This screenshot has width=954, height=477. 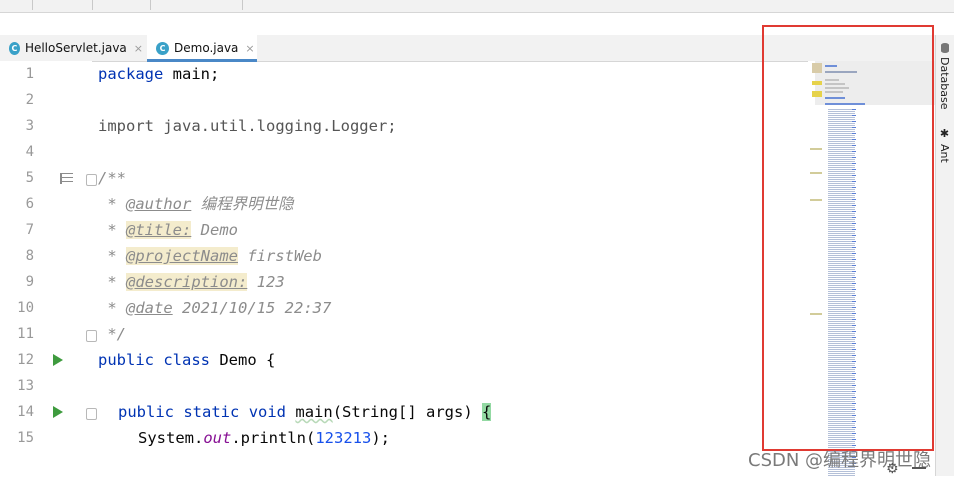 What do you see at coordinates (206, 48) in the screenshot?
I see `tab-label: Demo.java` at bounding box center [206, 48].